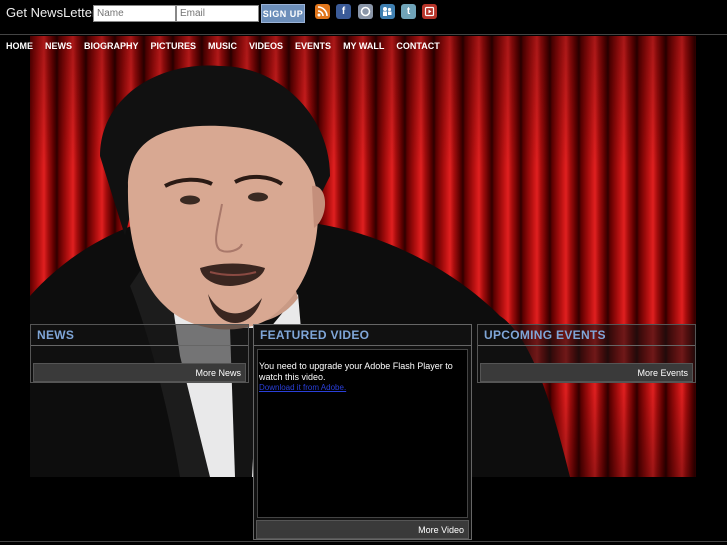 Image resolution: width=727 pixels, height=545 pixels. Describe the element at coordinates (139, 372) in the screenshot. I see `more-news-button: More News` at that location.